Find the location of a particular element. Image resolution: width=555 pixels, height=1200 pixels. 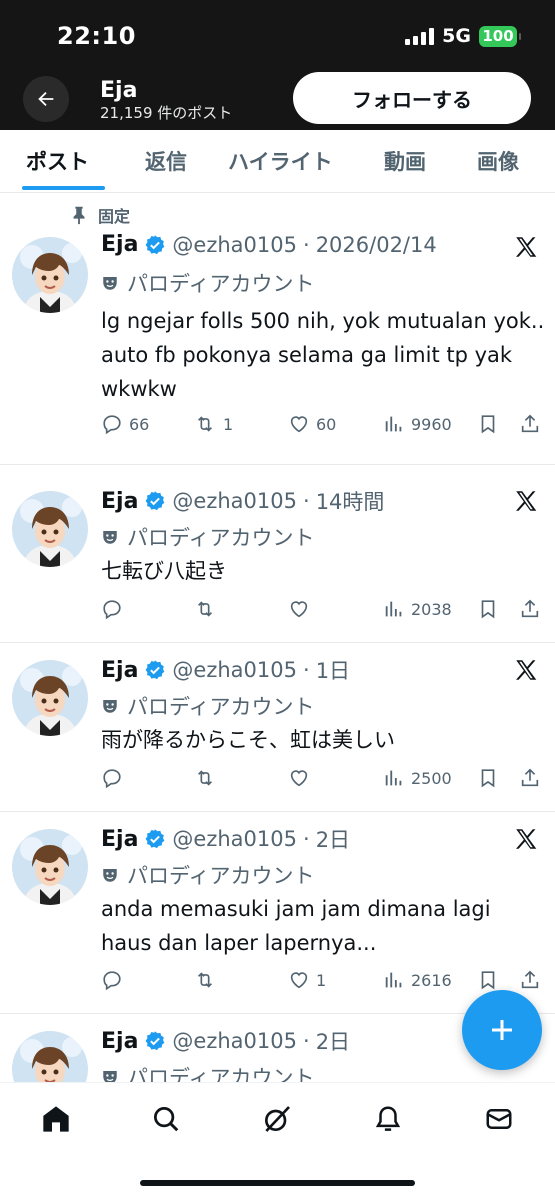

views-button: 2616 is located at coordinates (417, 980).